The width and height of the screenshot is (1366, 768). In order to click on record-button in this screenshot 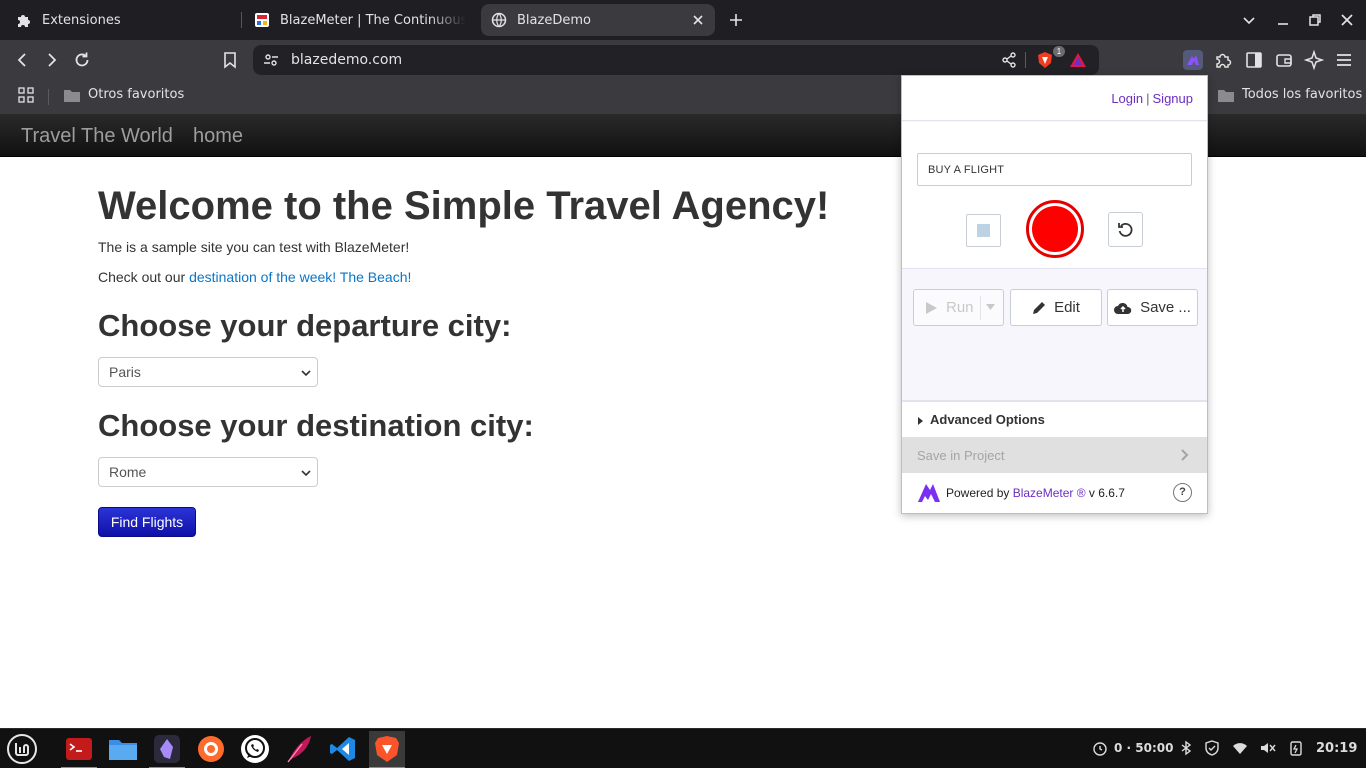, I will do `click(1055, 229)`.